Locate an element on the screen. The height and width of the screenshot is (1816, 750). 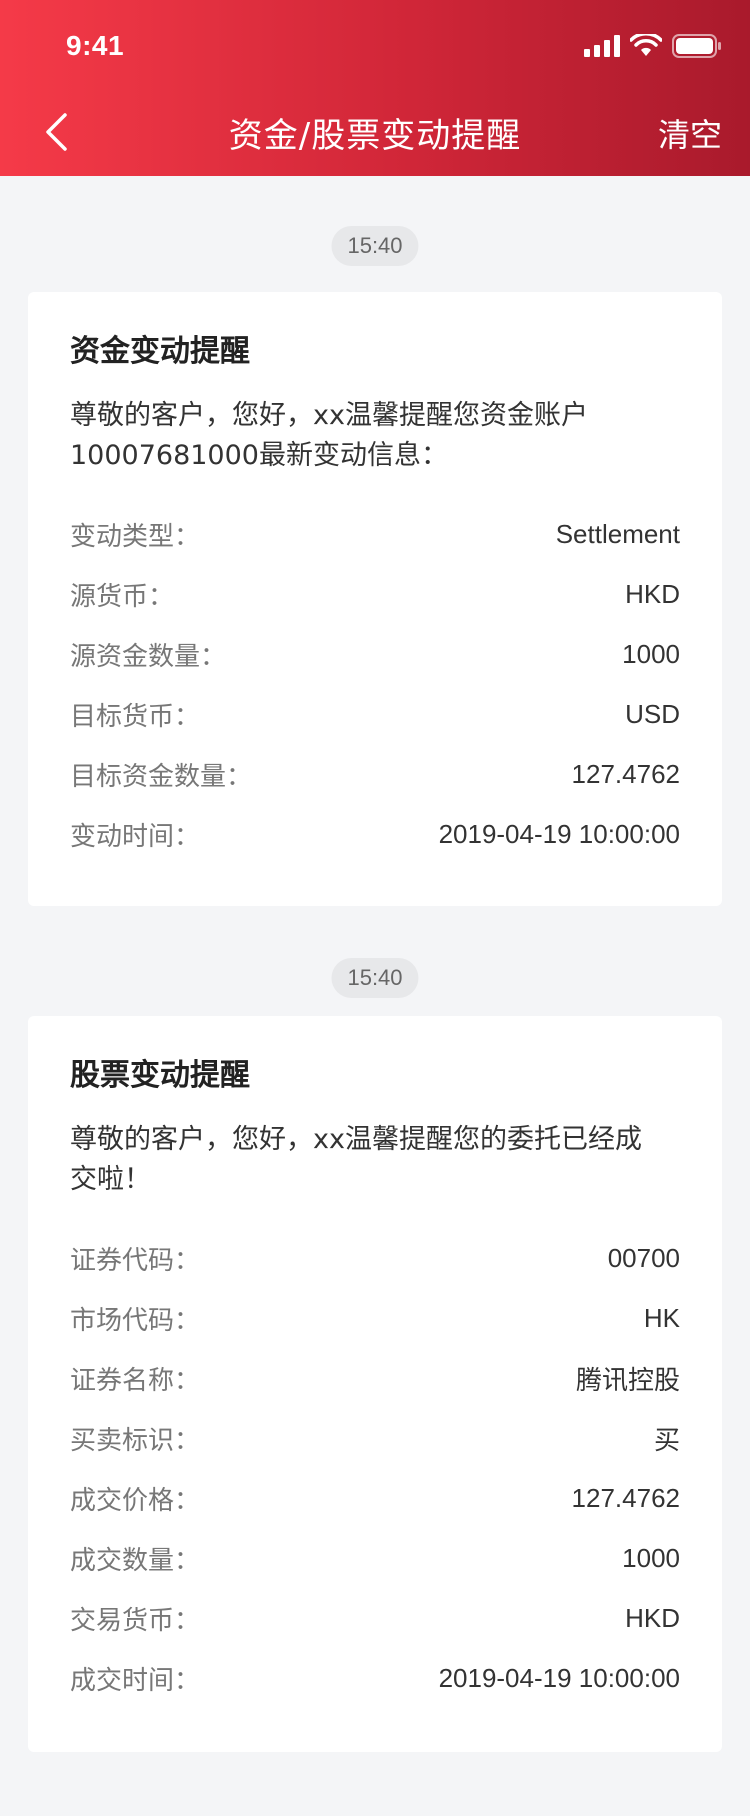
detail-row: 变动类型： Settlement is located at coordinates (375, 534).